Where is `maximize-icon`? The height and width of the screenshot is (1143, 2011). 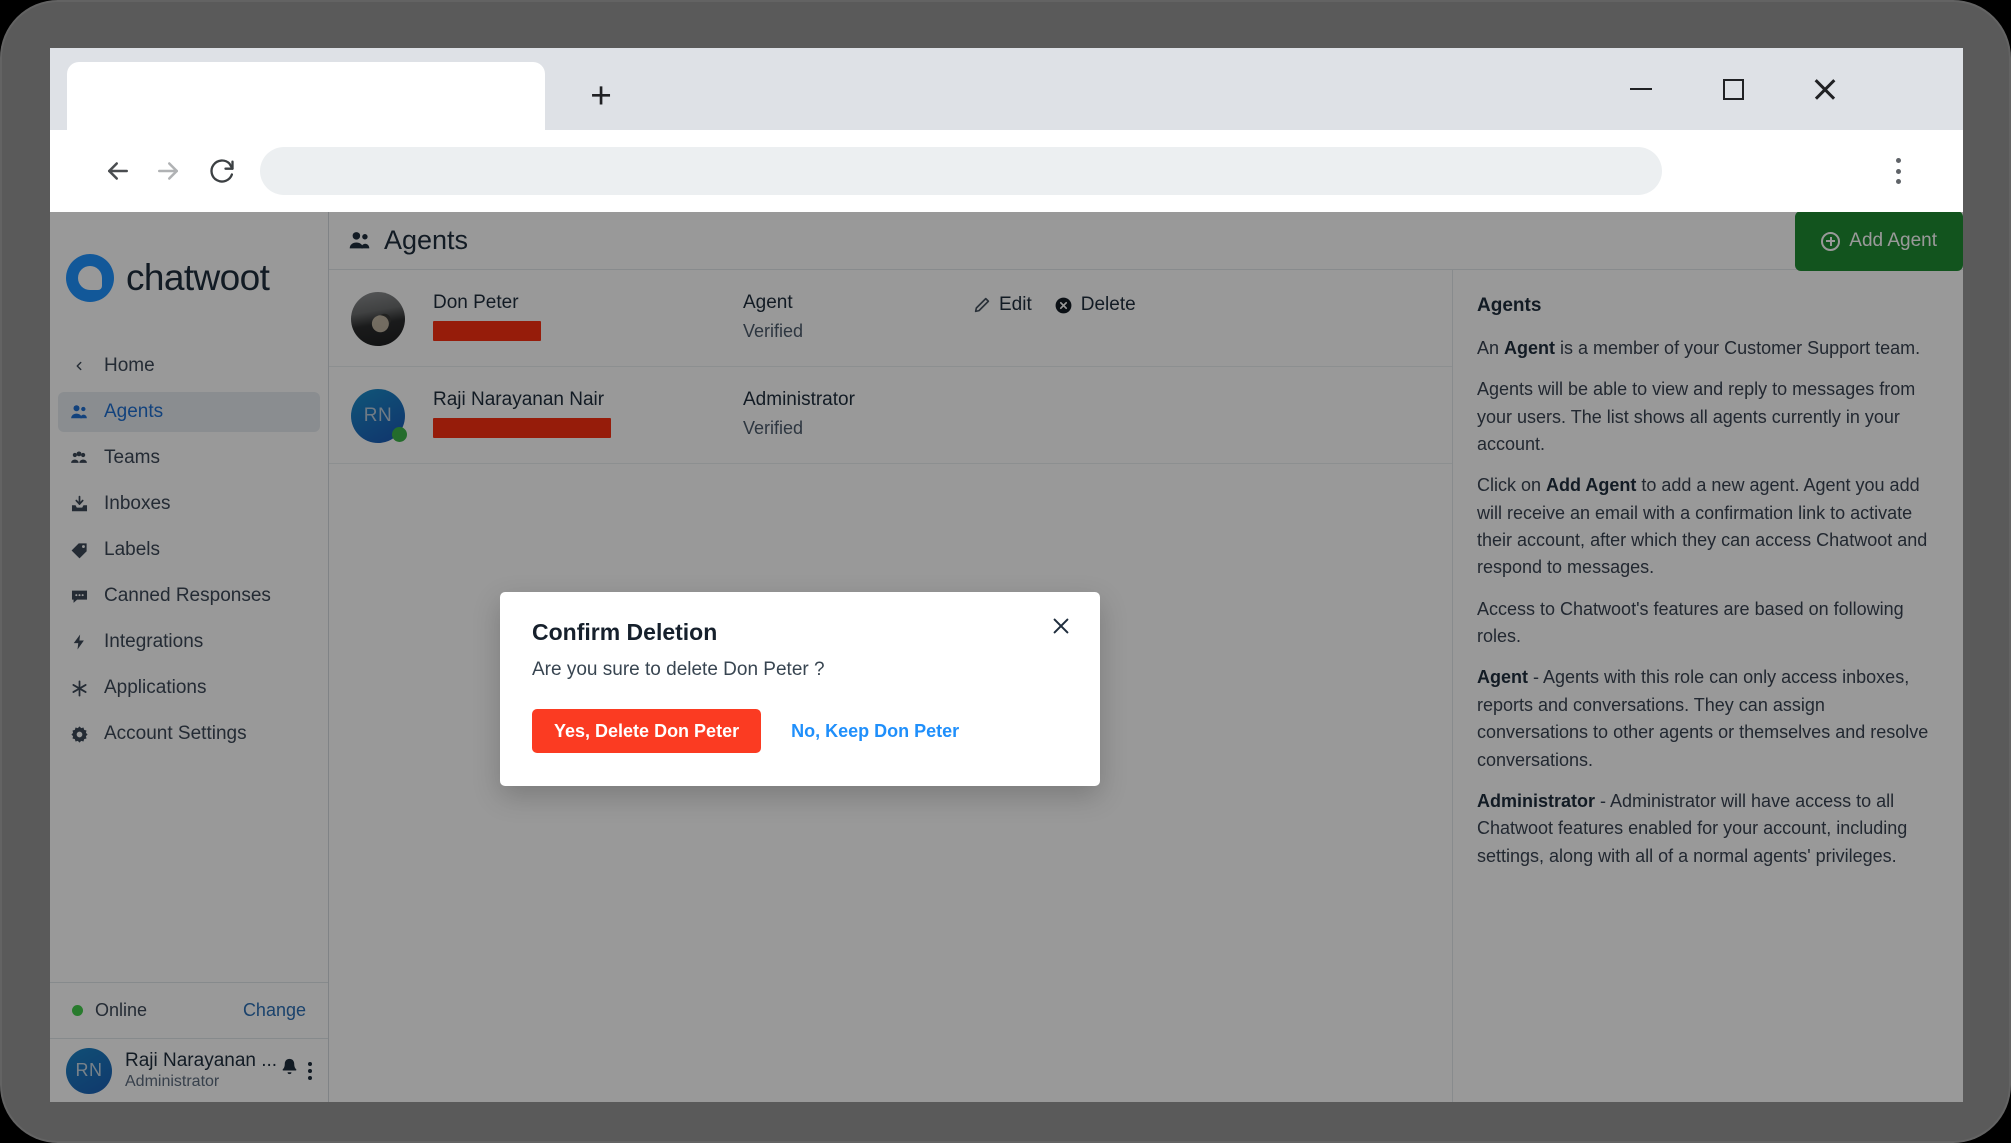 maximize-icon is located at coordinates (1733, 89).